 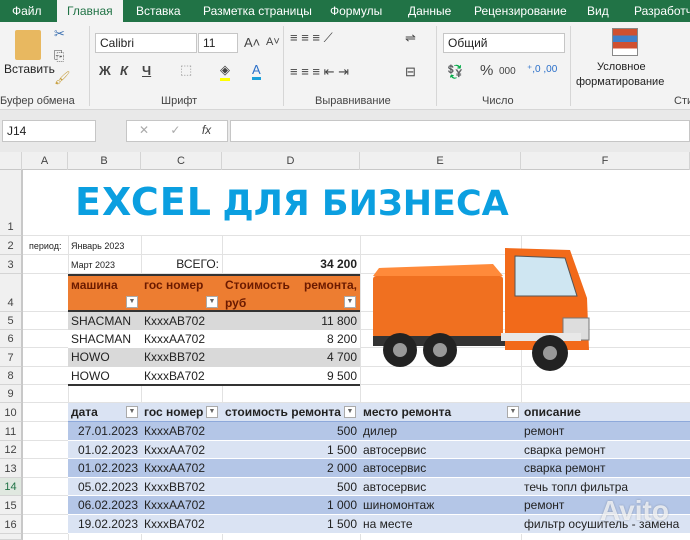 I want to click on row-header: 6, so click(x=11, y=339).